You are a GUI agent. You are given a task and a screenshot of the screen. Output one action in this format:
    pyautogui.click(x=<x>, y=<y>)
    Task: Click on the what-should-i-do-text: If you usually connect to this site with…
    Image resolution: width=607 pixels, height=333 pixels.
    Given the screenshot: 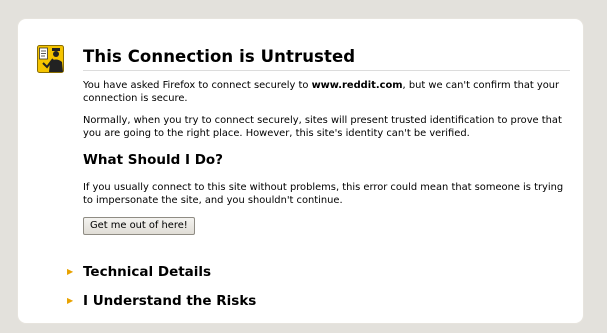 What is the action you would take?
    pyautogui.click(x=323, y=194)
    